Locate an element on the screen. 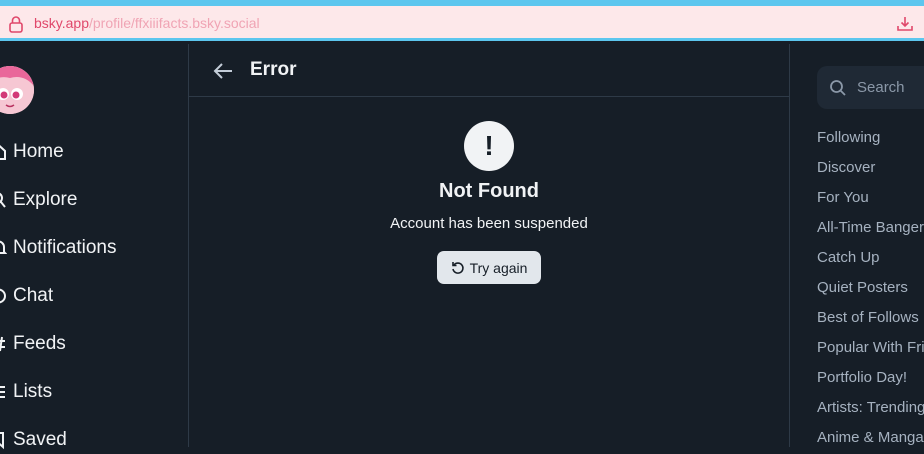 The height and width of the screenshot is (454, 924). feed-link: Discover is located at coordinates (846, 169).